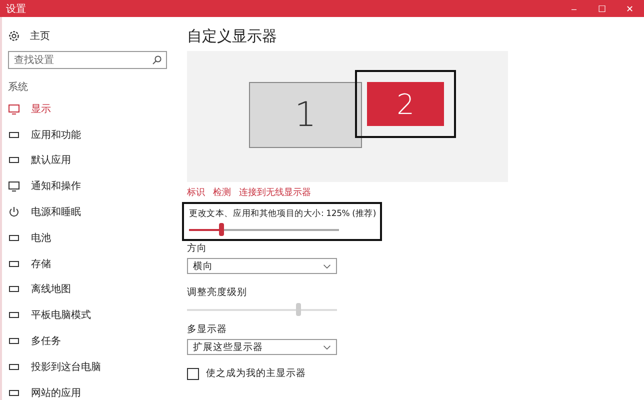  What do you see at coordinates (89, 390) in the screenshot?
I see `sidebar-item: 网站的应用` at bounding box center [89, 390].